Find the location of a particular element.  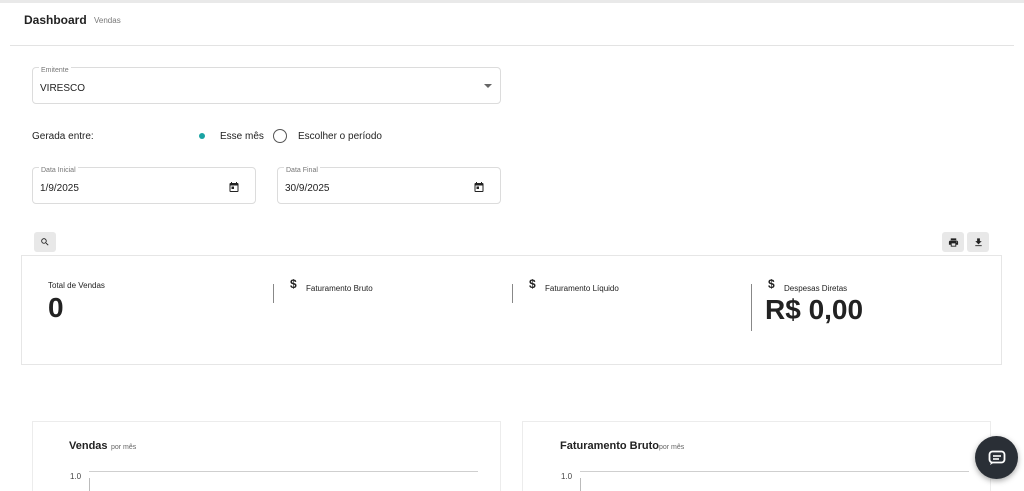

chat-icon is located at coordinates (996, 457).